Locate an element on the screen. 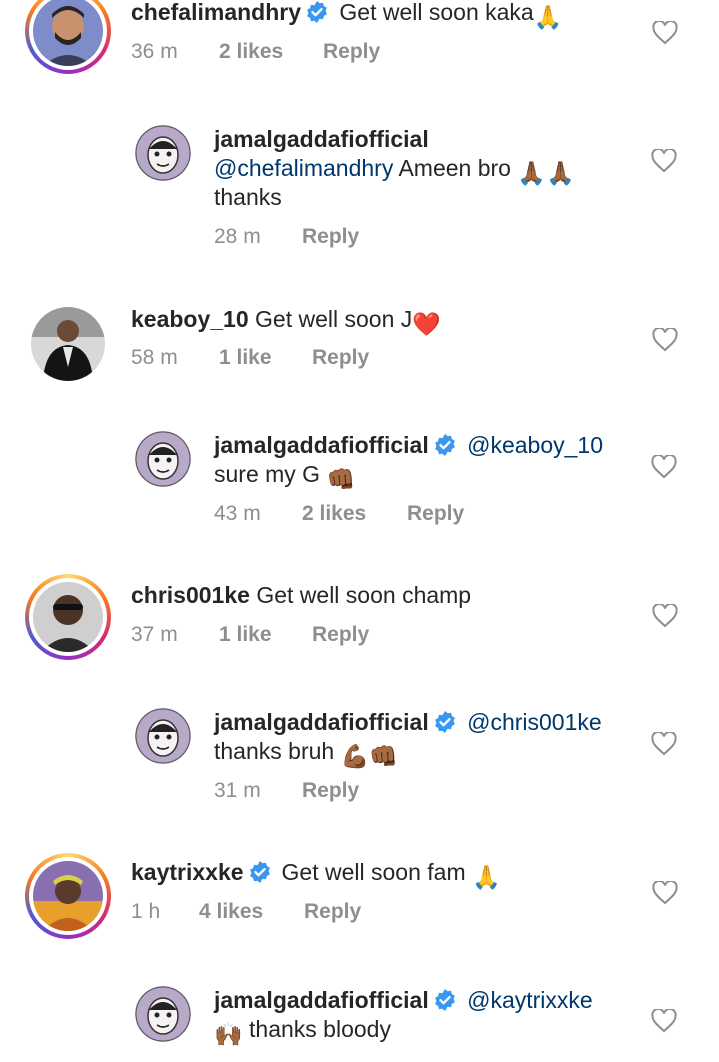  comment-body: Get well soon kaka is located at coordinates (436, 12).